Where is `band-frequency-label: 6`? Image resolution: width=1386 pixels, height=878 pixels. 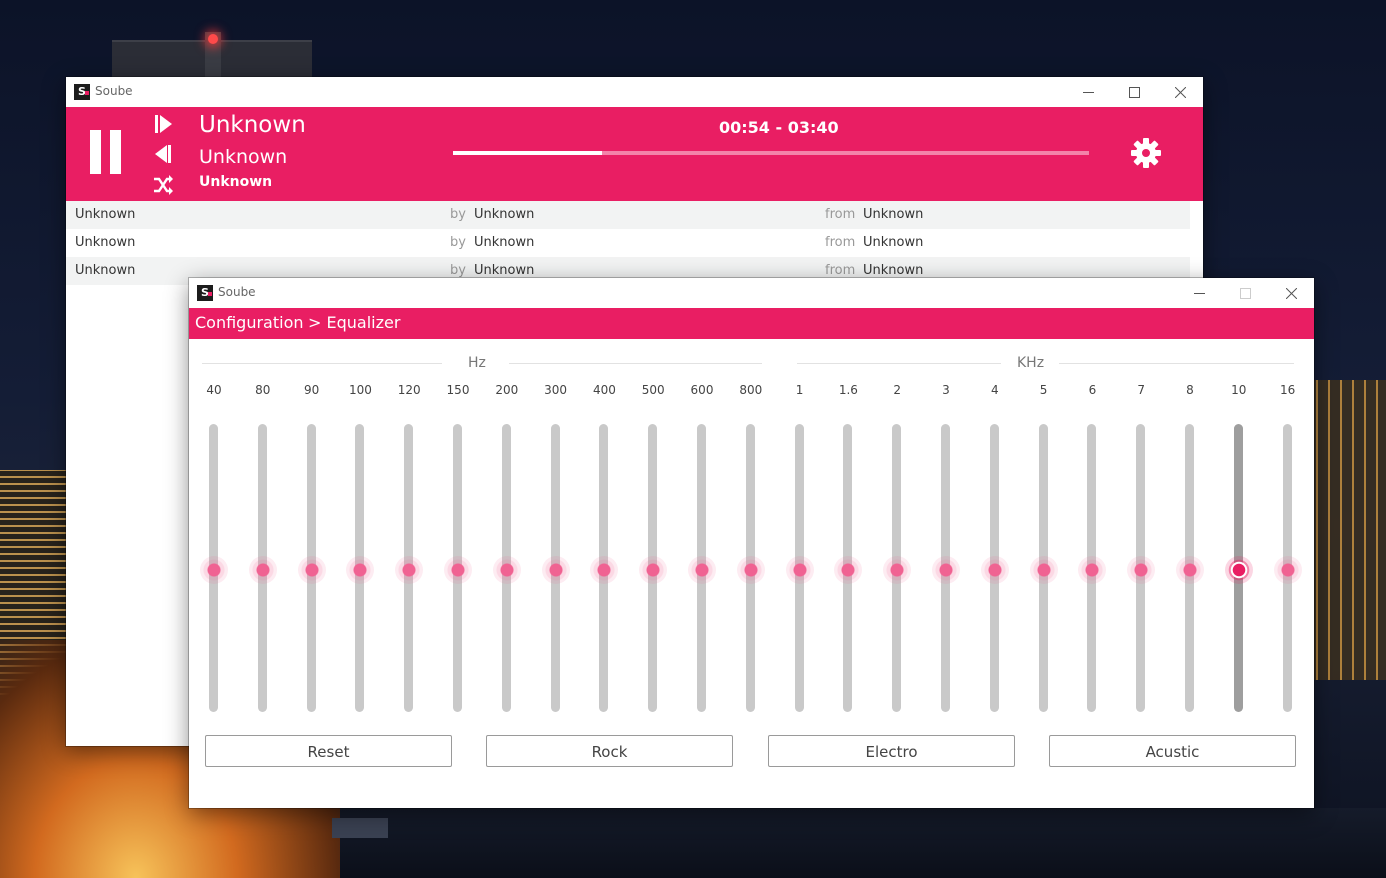 band-frequency-label: 6 is located at coordinates (1092, 390).